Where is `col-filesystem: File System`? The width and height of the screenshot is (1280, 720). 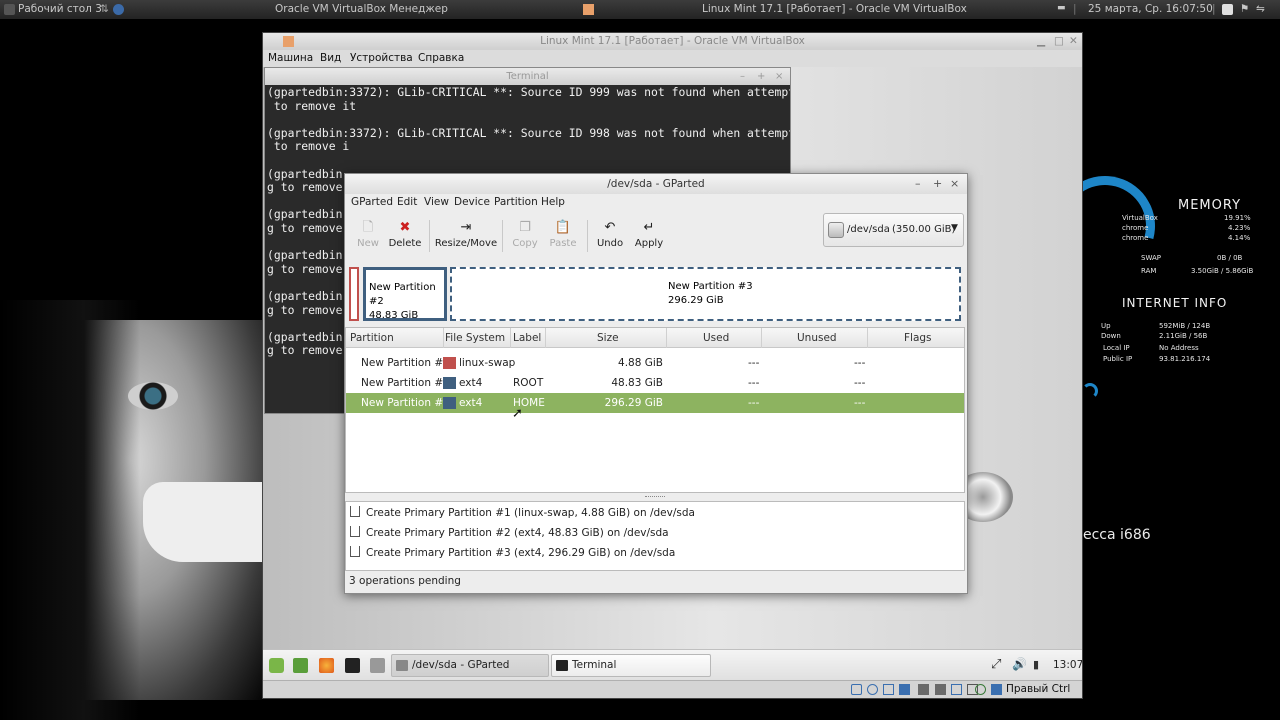 col-filesystem: File System is located at coordinates (475, 338).